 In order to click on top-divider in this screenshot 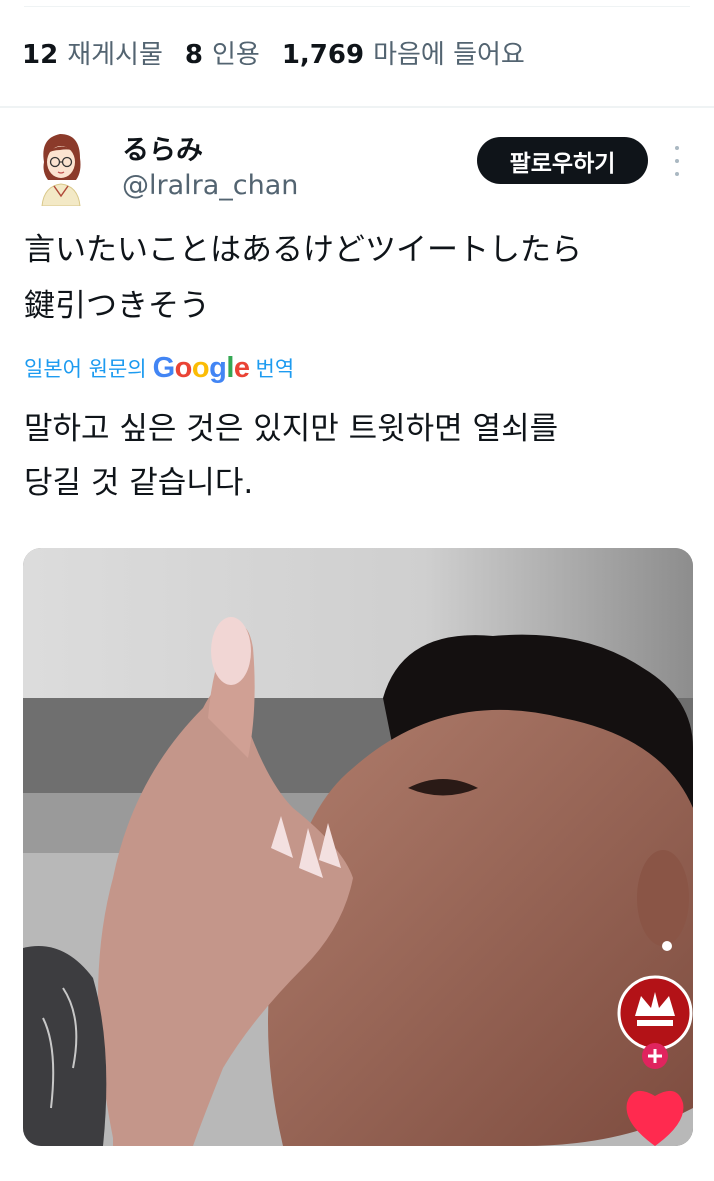, I will do `click(357, 6)`.